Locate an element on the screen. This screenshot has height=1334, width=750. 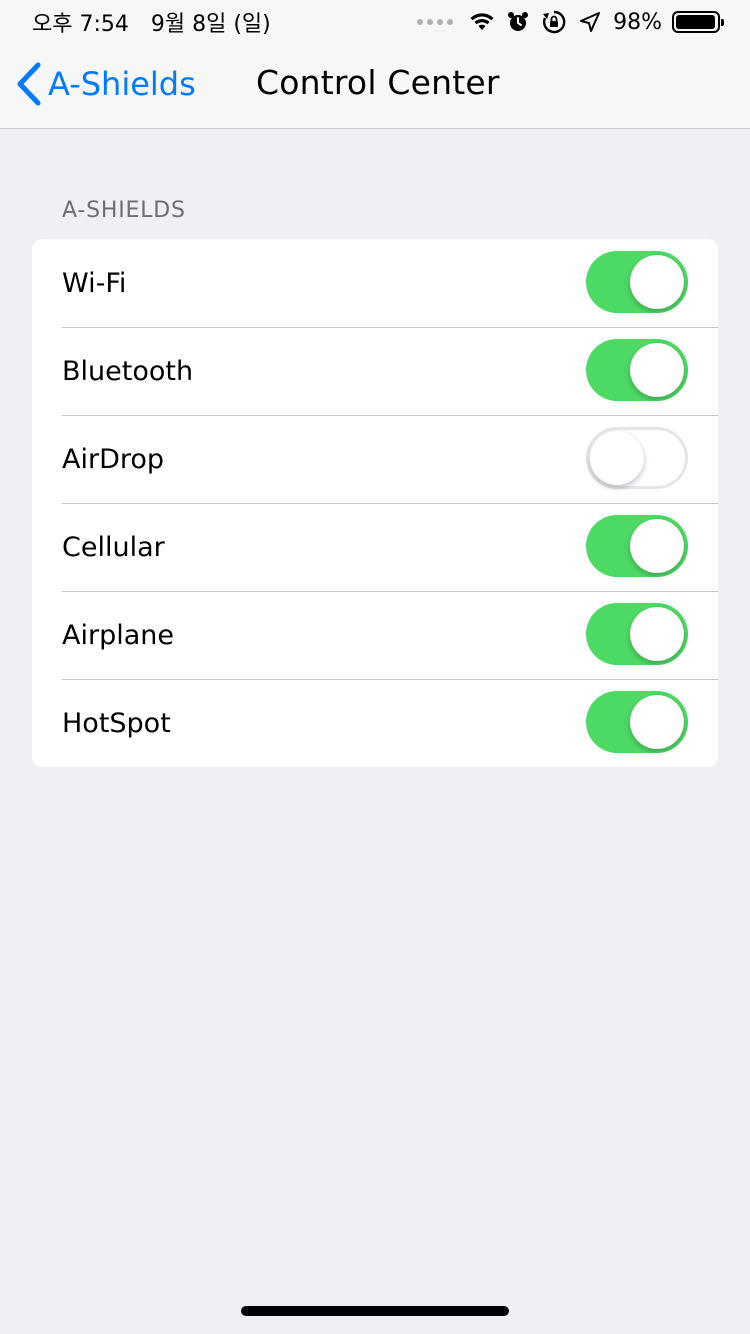
wifi-toggle is located at coordinates (637, 282).